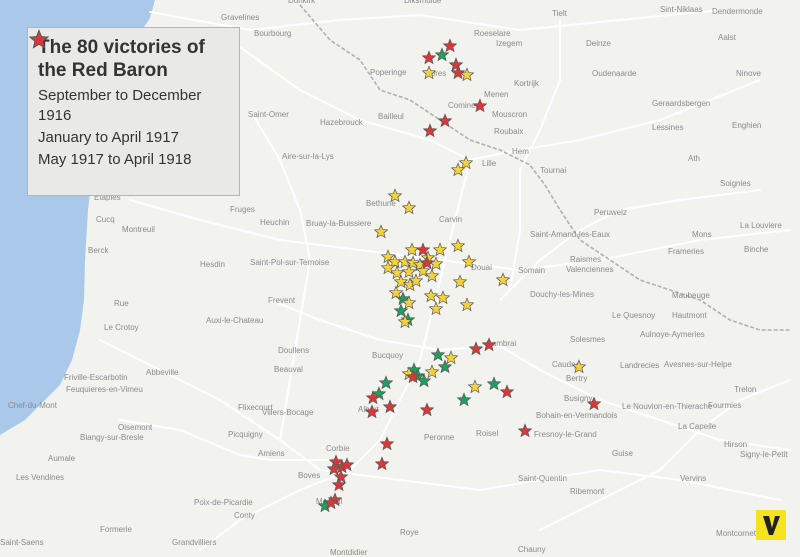 The width and height of the screenshot is (800, 557). I want to click on map-title: The 80 victories of the Red Baron, so click(121, 59).